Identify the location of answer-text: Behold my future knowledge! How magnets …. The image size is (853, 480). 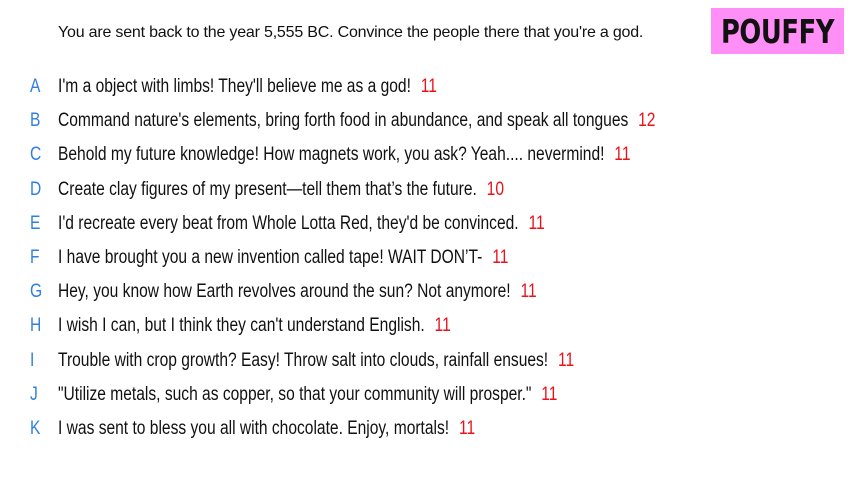
(331, 155).